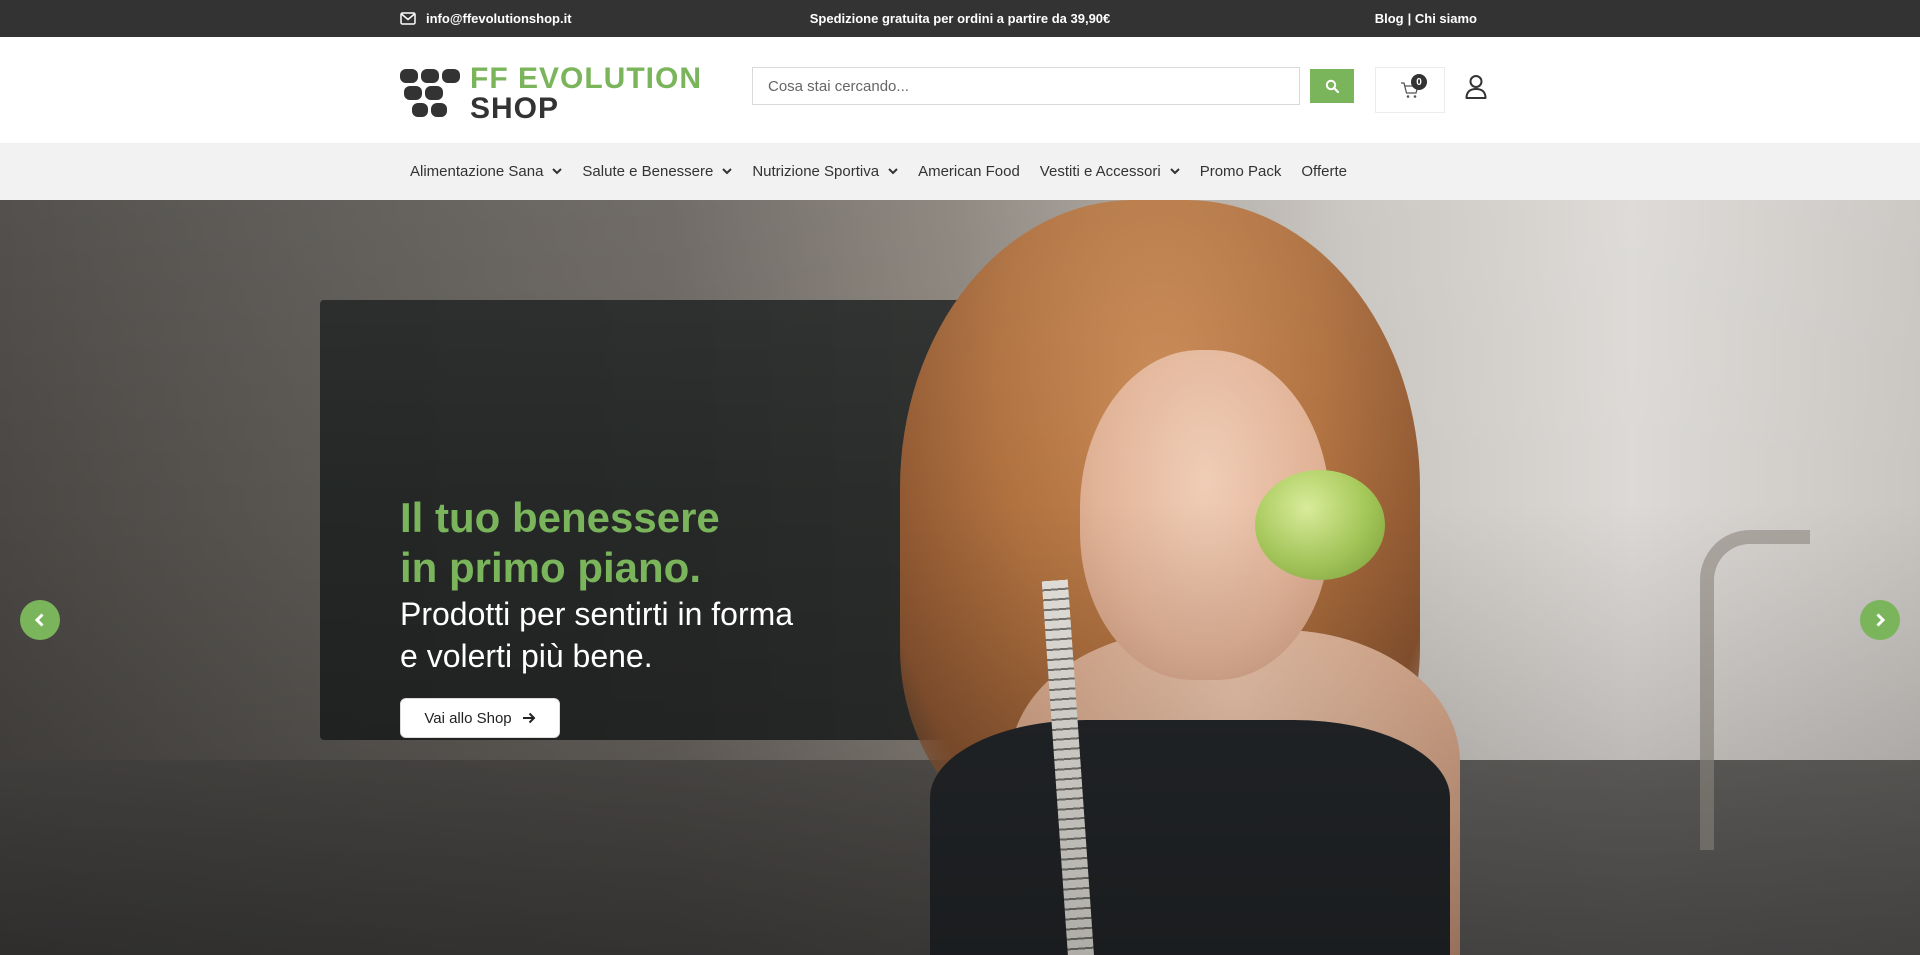 The image size is (1920, 955). I want to click on search-icon, so click(1332, 86).